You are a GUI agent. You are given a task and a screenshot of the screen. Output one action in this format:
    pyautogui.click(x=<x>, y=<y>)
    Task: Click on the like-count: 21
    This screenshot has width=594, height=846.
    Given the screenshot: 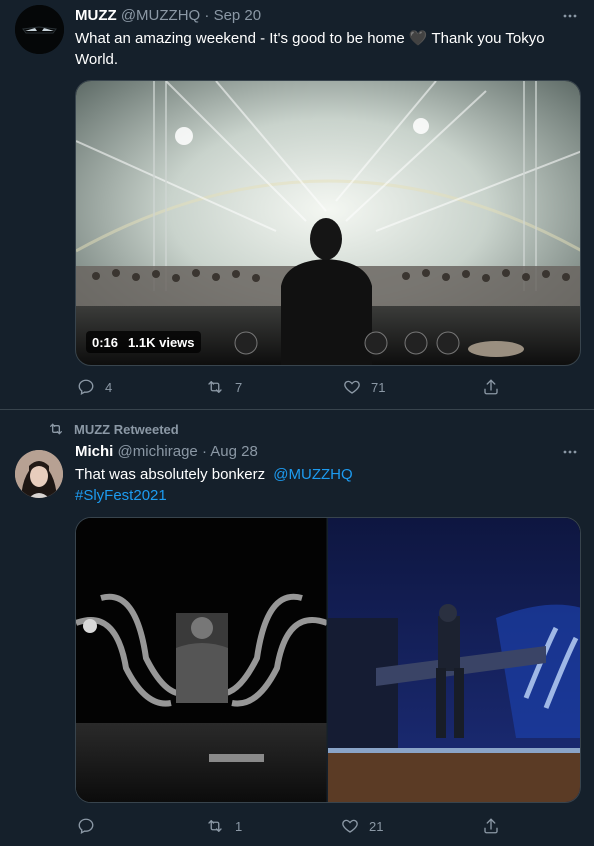 What is the action you would take?
    pyautogui.click(x=376, y=826)
    